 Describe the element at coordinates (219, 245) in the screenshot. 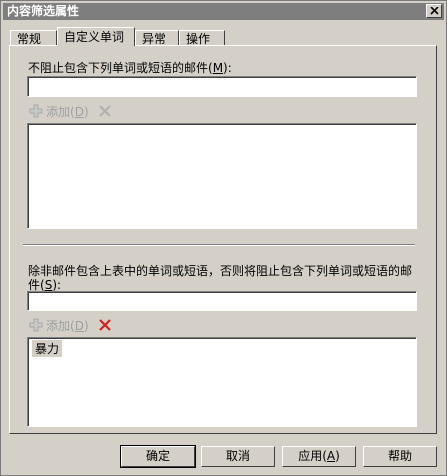

I see `section-divider` at that location.